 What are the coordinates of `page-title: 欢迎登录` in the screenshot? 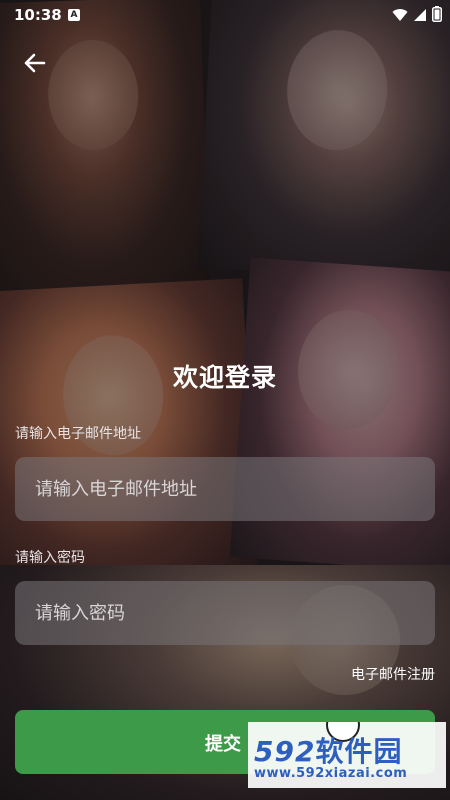 It's located at (224, 377).